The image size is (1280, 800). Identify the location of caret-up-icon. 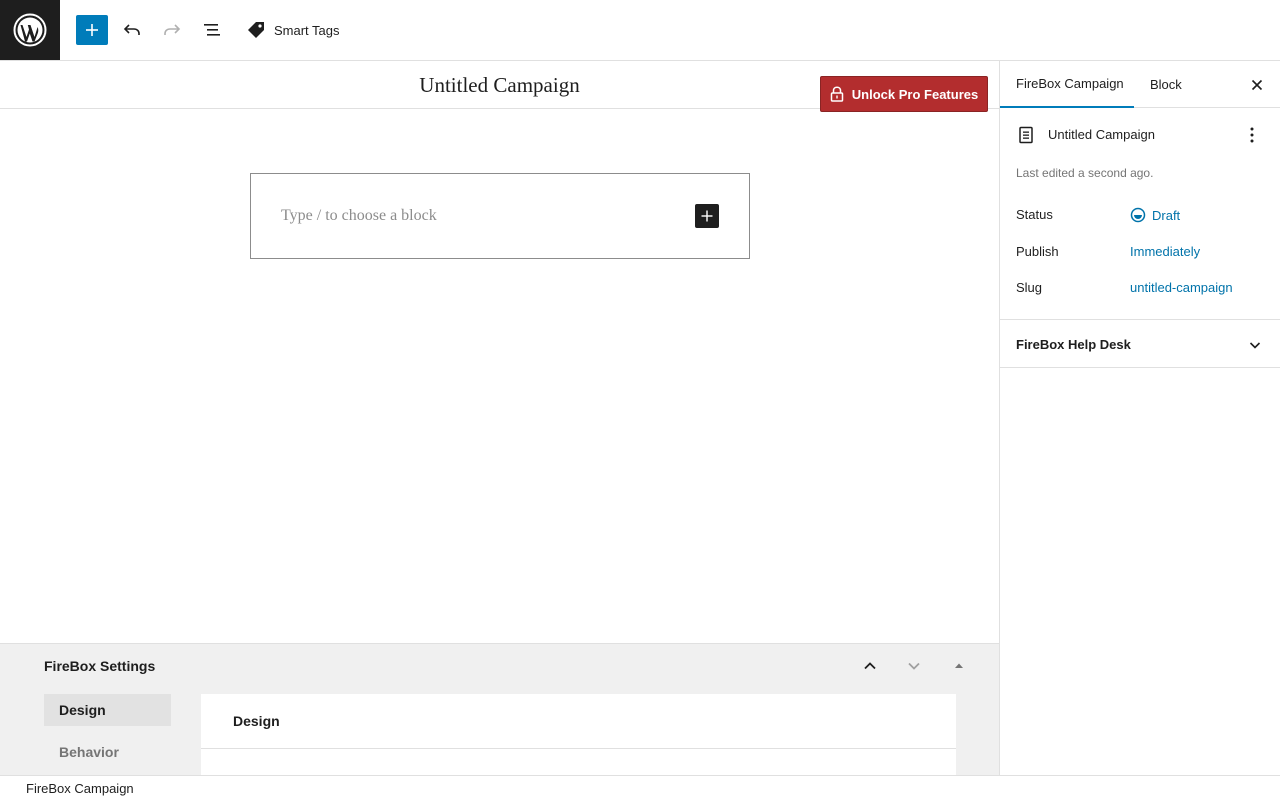
(959, 665).